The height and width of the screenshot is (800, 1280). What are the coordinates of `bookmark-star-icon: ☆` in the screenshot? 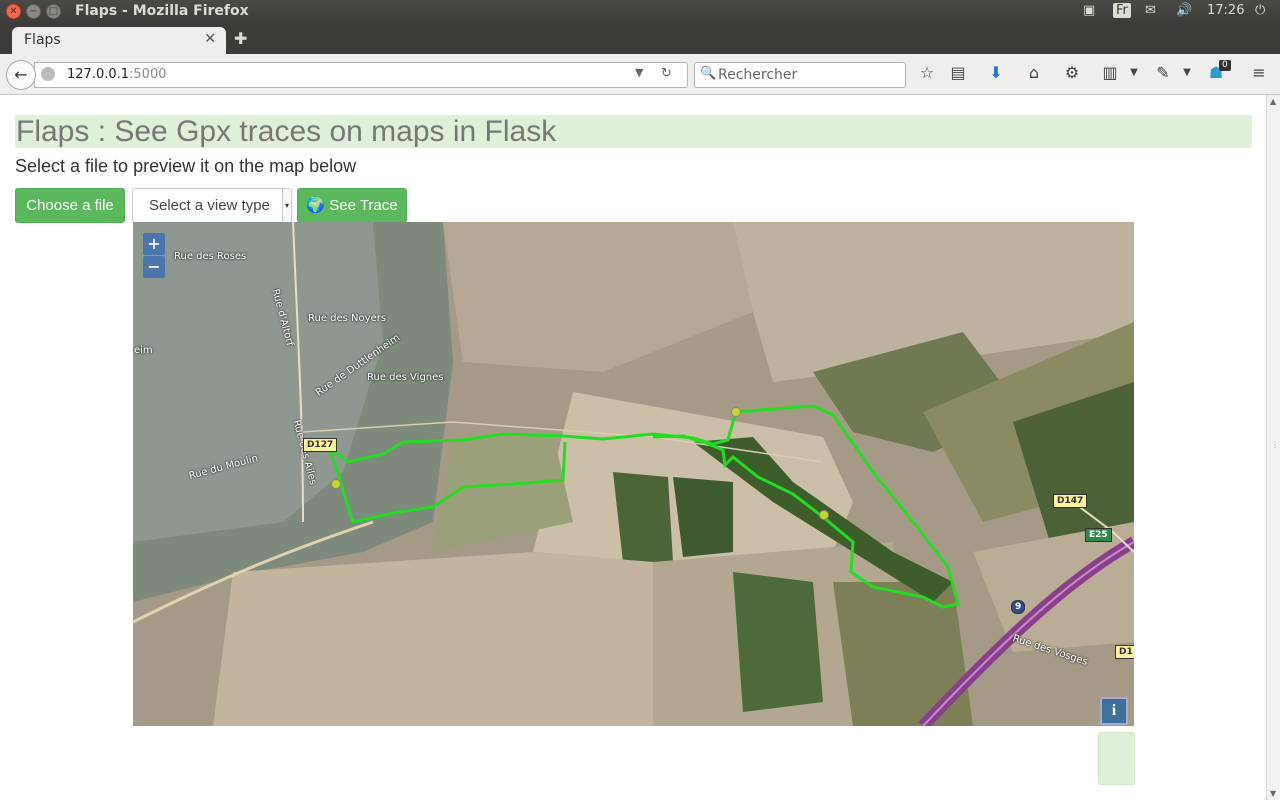 It's located at (927, 72).